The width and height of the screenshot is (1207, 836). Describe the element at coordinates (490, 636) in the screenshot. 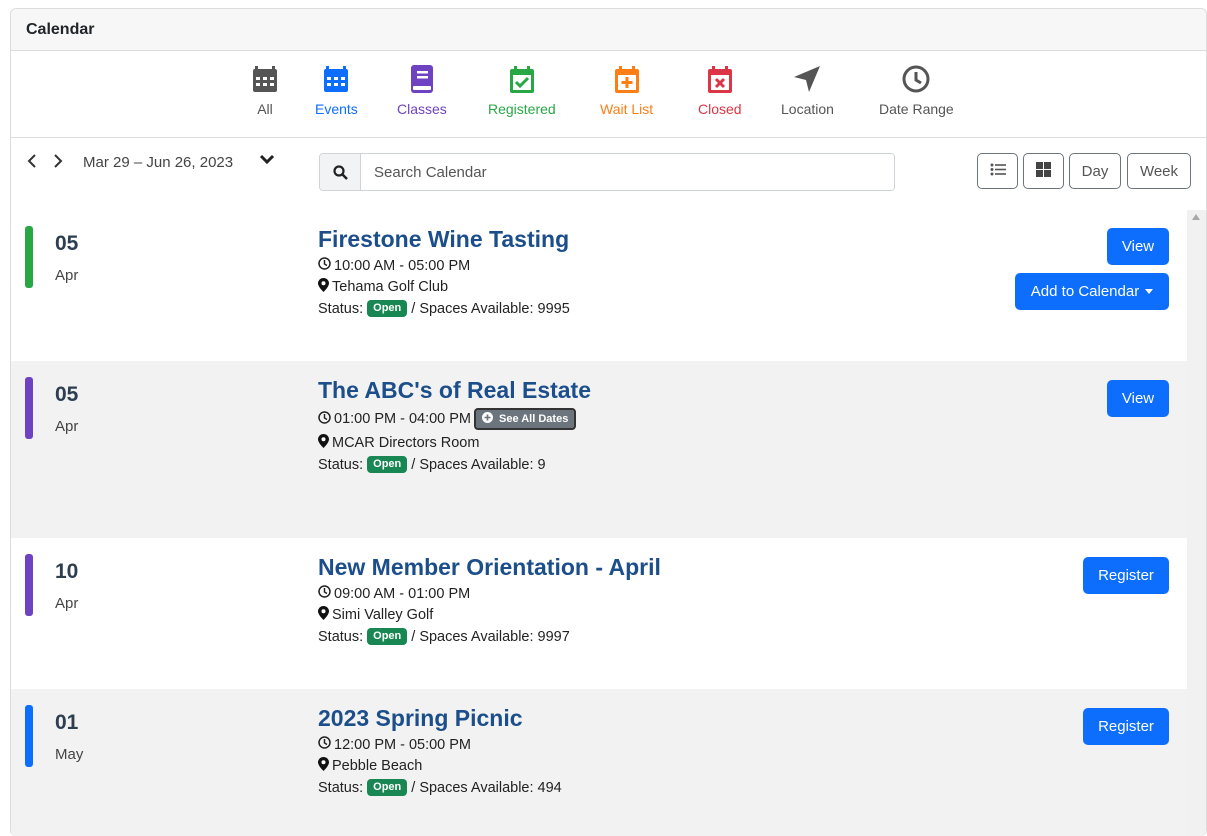

I see `spaces-available: / Spaces Available: 9997` at that location.